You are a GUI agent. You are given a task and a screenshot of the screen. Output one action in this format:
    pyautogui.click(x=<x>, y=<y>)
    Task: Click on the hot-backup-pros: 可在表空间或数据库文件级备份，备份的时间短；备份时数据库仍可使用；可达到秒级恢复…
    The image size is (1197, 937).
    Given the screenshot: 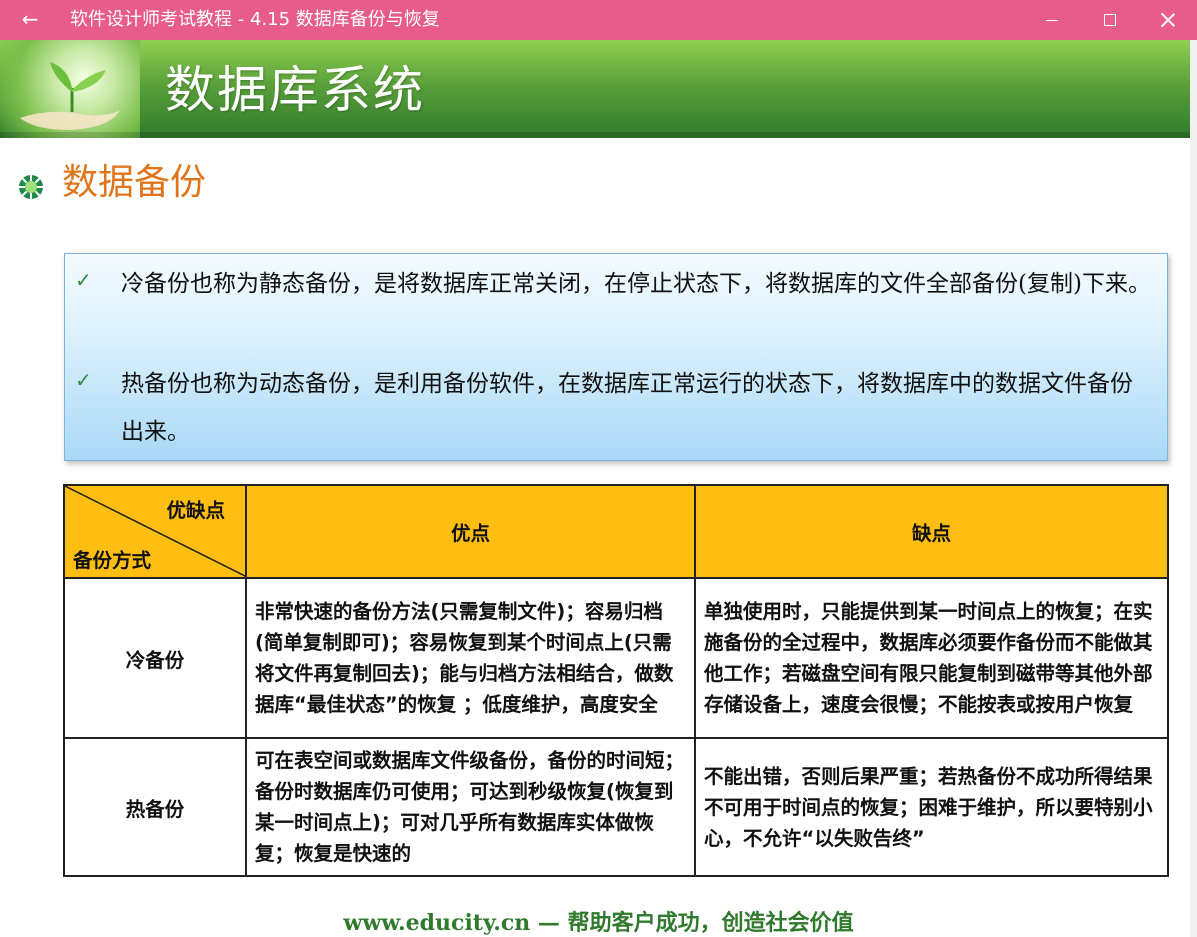 What is the action you would take?
    pyautogui.click(x=470, y=807)
    